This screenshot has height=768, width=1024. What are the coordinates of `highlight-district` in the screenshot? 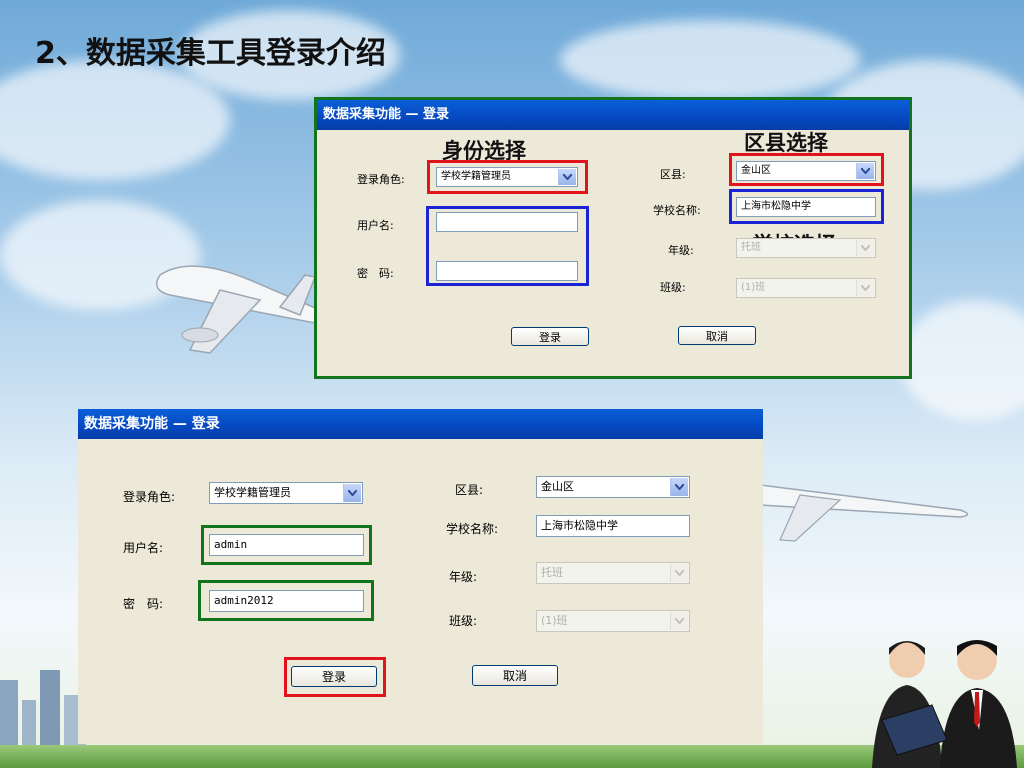 It's located at (806, 169).